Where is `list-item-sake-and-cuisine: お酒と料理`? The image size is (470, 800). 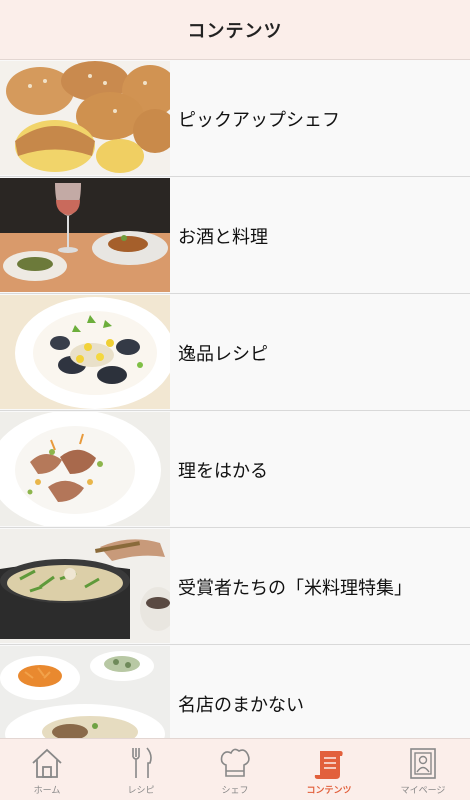
list-item-sake-and-cuisine: お酒と料理 is located at coordinates (235, 235).